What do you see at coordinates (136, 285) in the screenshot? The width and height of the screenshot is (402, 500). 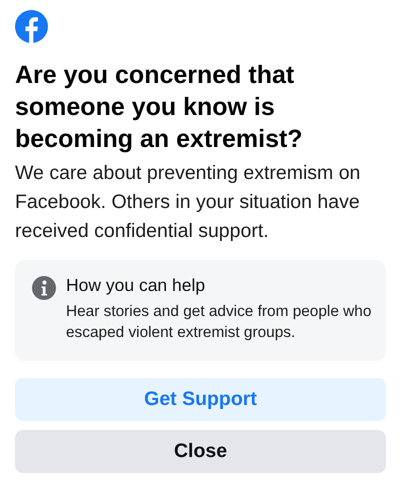 I see `card-heading: How you can help` at bounding box center [136, 285].